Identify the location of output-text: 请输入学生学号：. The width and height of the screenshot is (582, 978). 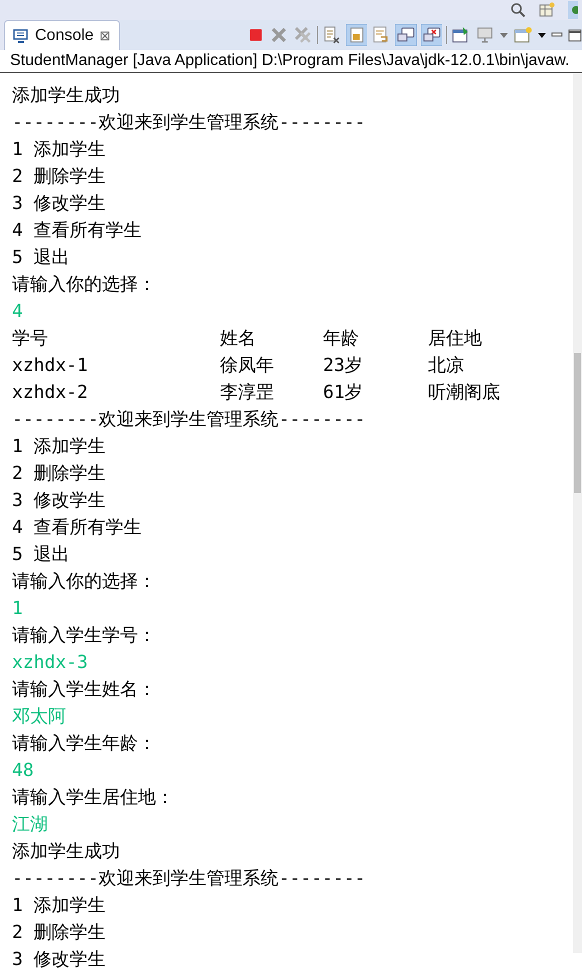
(84, 636).